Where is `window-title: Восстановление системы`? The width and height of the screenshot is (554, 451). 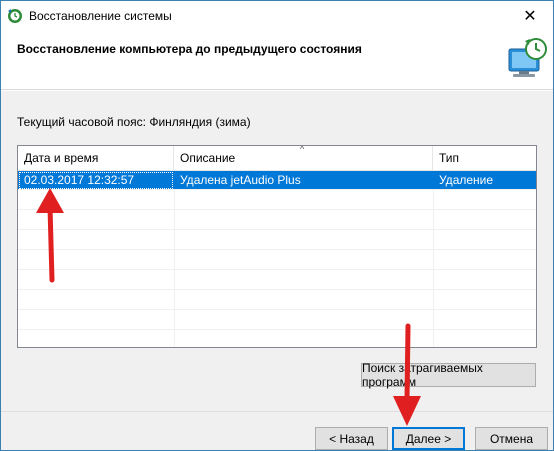 window-title: Восстановление системы is located at coordinates (100, 16).